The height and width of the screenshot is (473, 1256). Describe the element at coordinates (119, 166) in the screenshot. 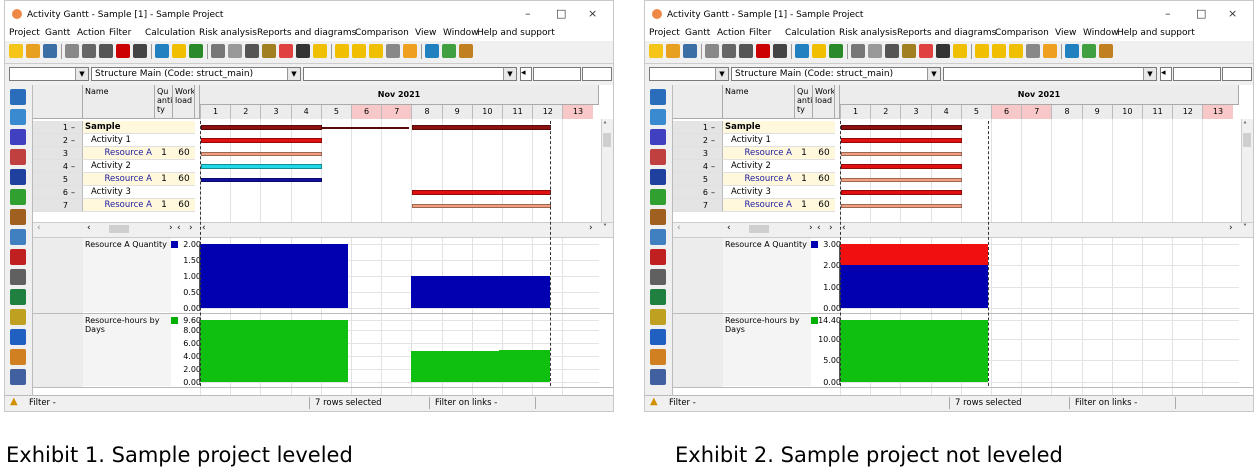

I see `row-name: Activity 2` at that location.